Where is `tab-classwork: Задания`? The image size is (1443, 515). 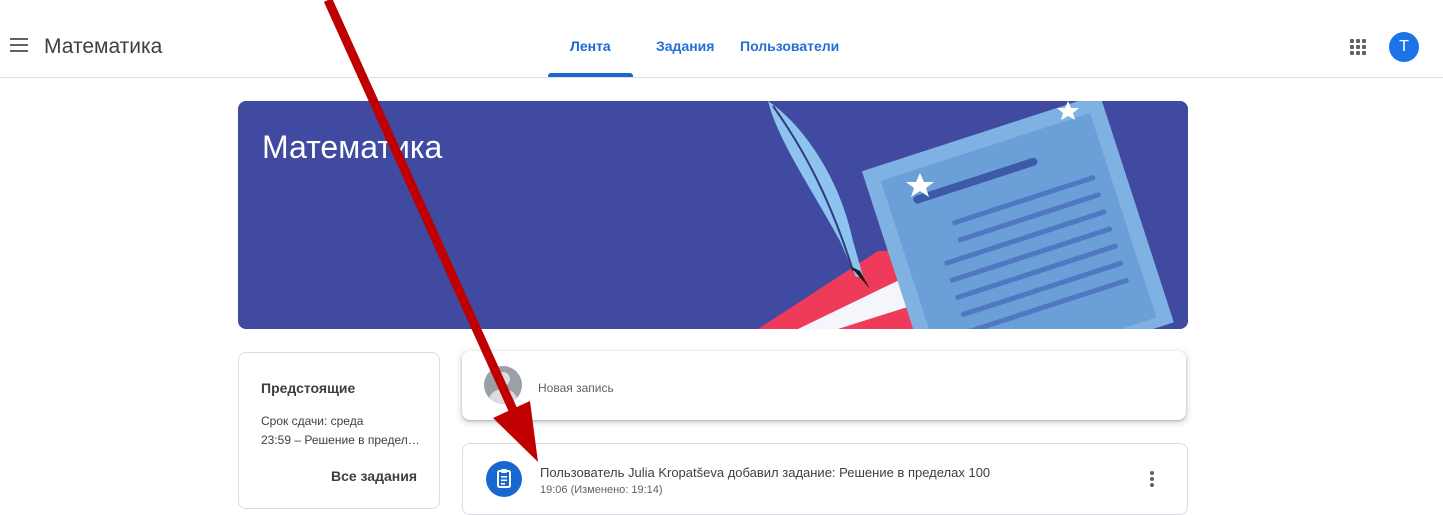
tab-classwork: Задания is located at coordinates (685, 46).